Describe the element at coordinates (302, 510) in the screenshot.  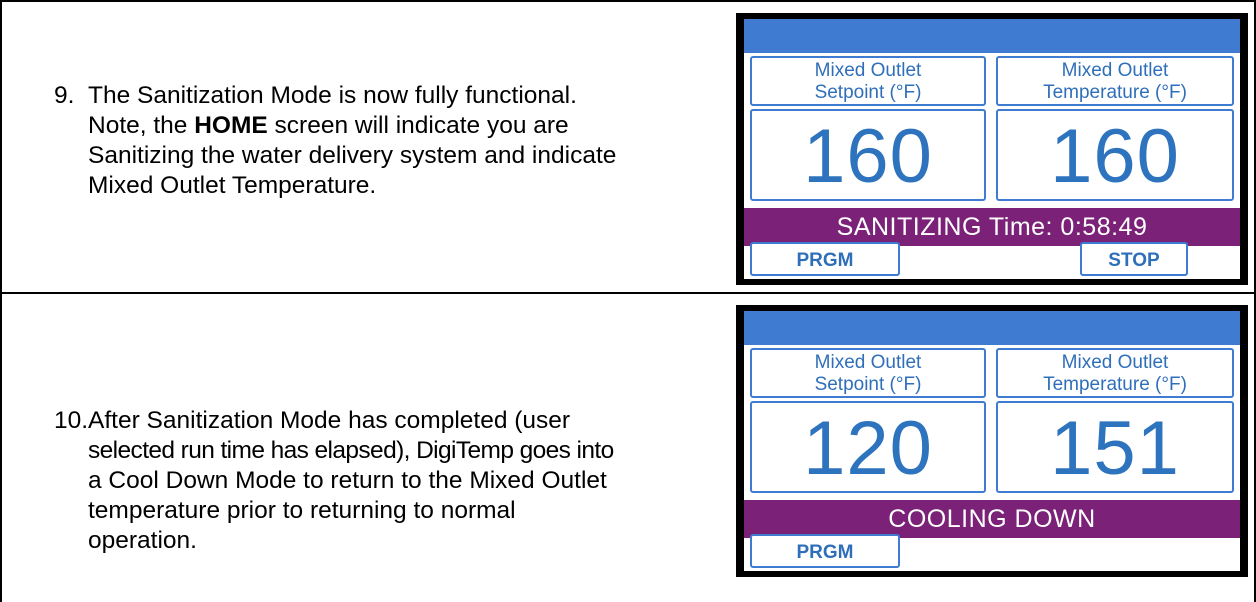
I see `step-line: temperature prior to returning to normal` at that location.